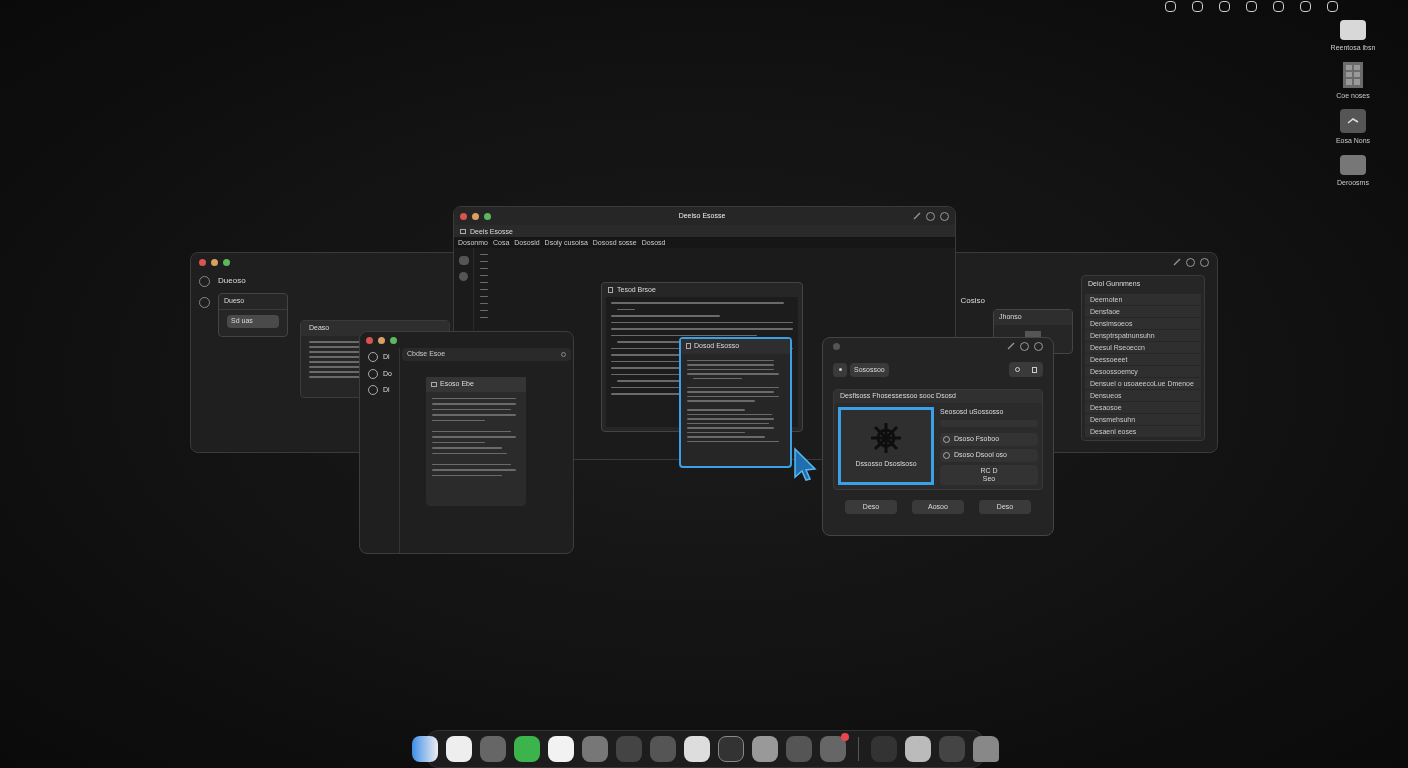 Image resolution: width=1408 pixels, height=768 pixels. Describe the element at coordinates (232, 281) in the screenshot. I see `section-heading: Dueoso` at that location.